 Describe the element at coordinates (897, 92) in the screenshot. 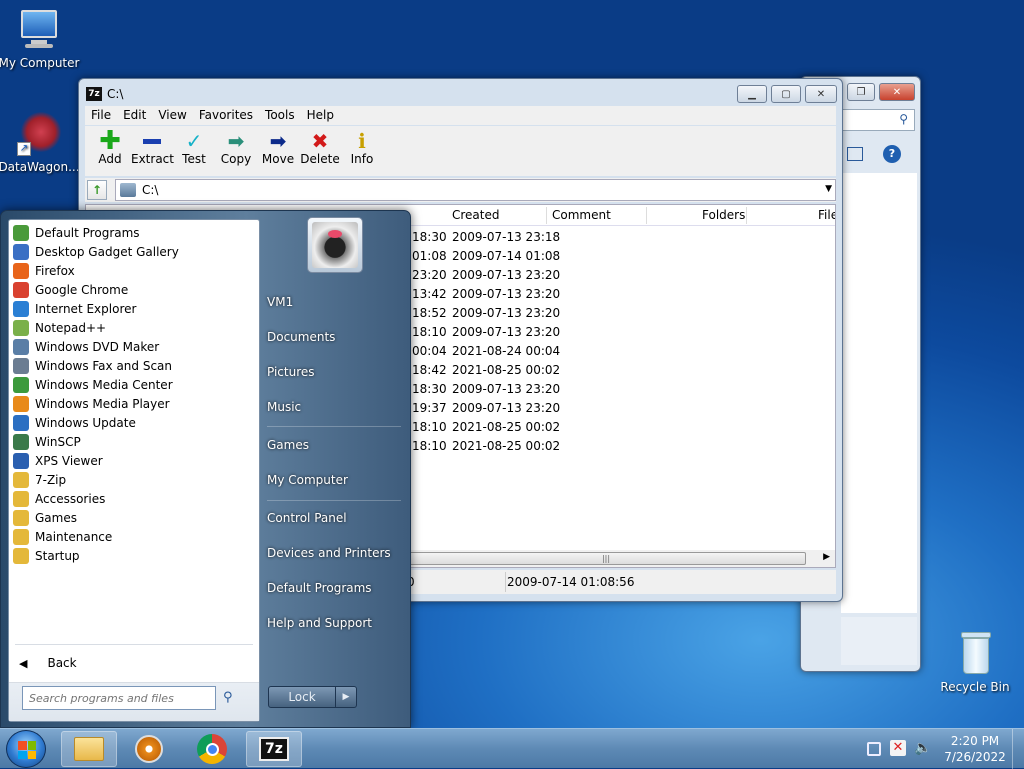

I see `close-button-bg: ✕` at that location.